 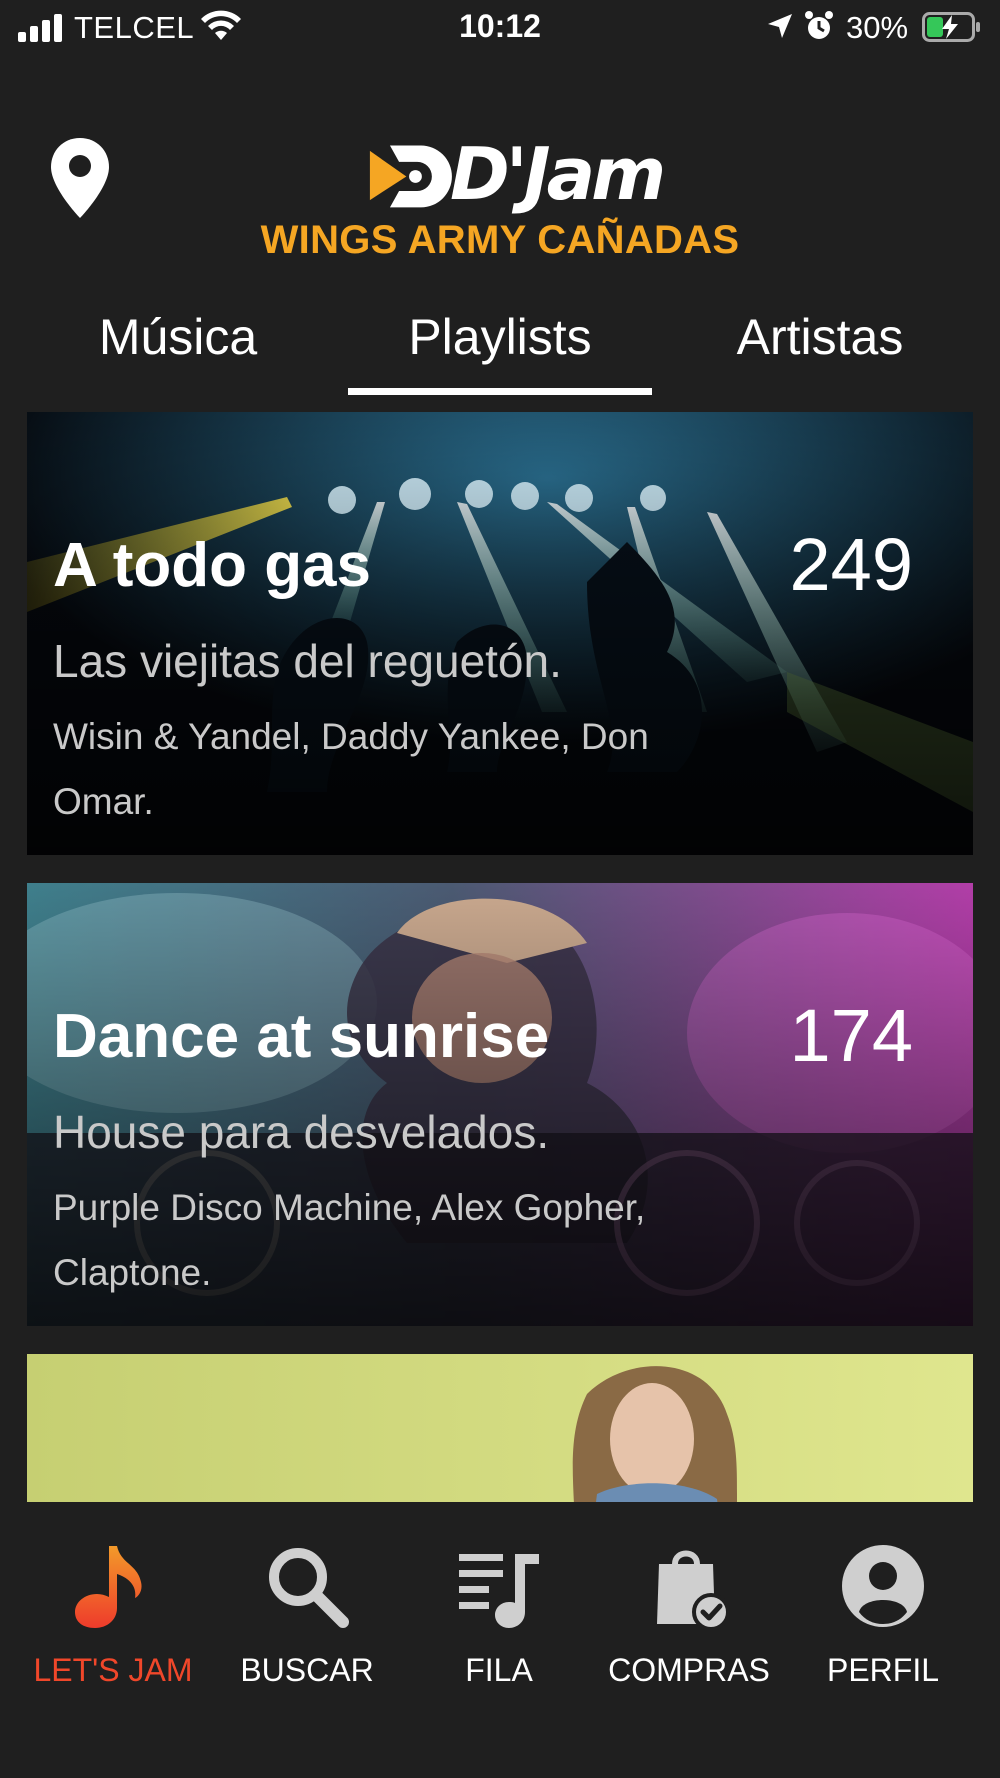 What do you see at coordinates (108, 1587) in the screenshot?
I see `music-note-icon` at bounding box center [108, 1587].